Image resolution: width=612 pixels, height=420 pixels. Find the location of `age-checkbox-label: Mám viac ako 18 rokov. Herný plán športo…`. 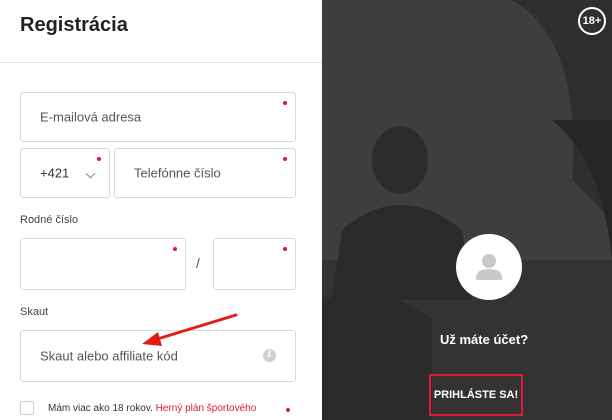

age-checkbox-label: Mám viac ako 18 rokov. Herný plán športo… is located at coordinates (152, 408).